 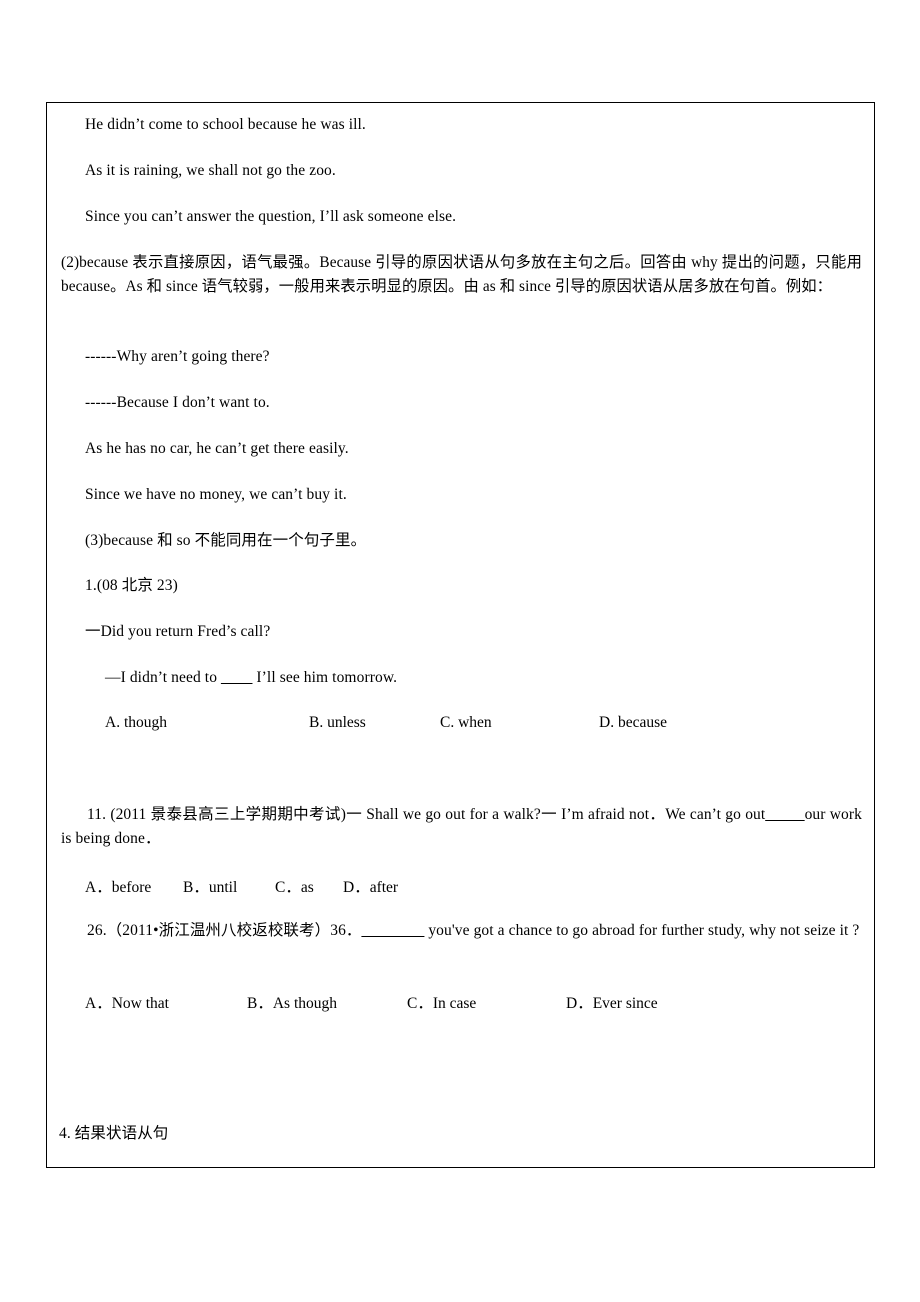 I want to click on question-11-answer-blank: _____, so click(x=784, y=814).